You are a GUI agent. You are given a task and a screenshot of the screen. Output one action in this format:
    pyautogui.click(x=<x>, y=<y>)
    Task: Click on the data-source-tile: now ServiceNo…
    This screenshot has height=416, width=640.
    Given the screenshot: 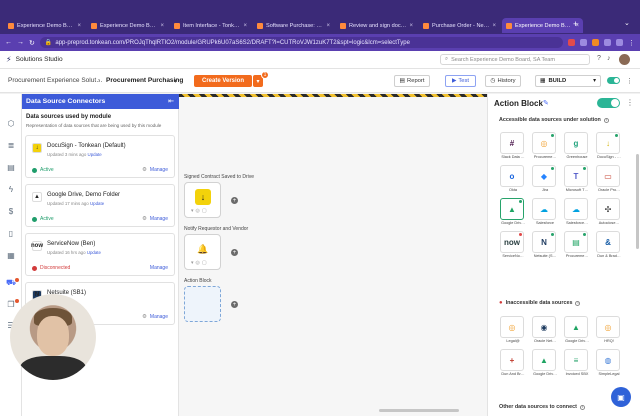 What is the action you would take?
    pyautogui.click(x=513, y=245)
    